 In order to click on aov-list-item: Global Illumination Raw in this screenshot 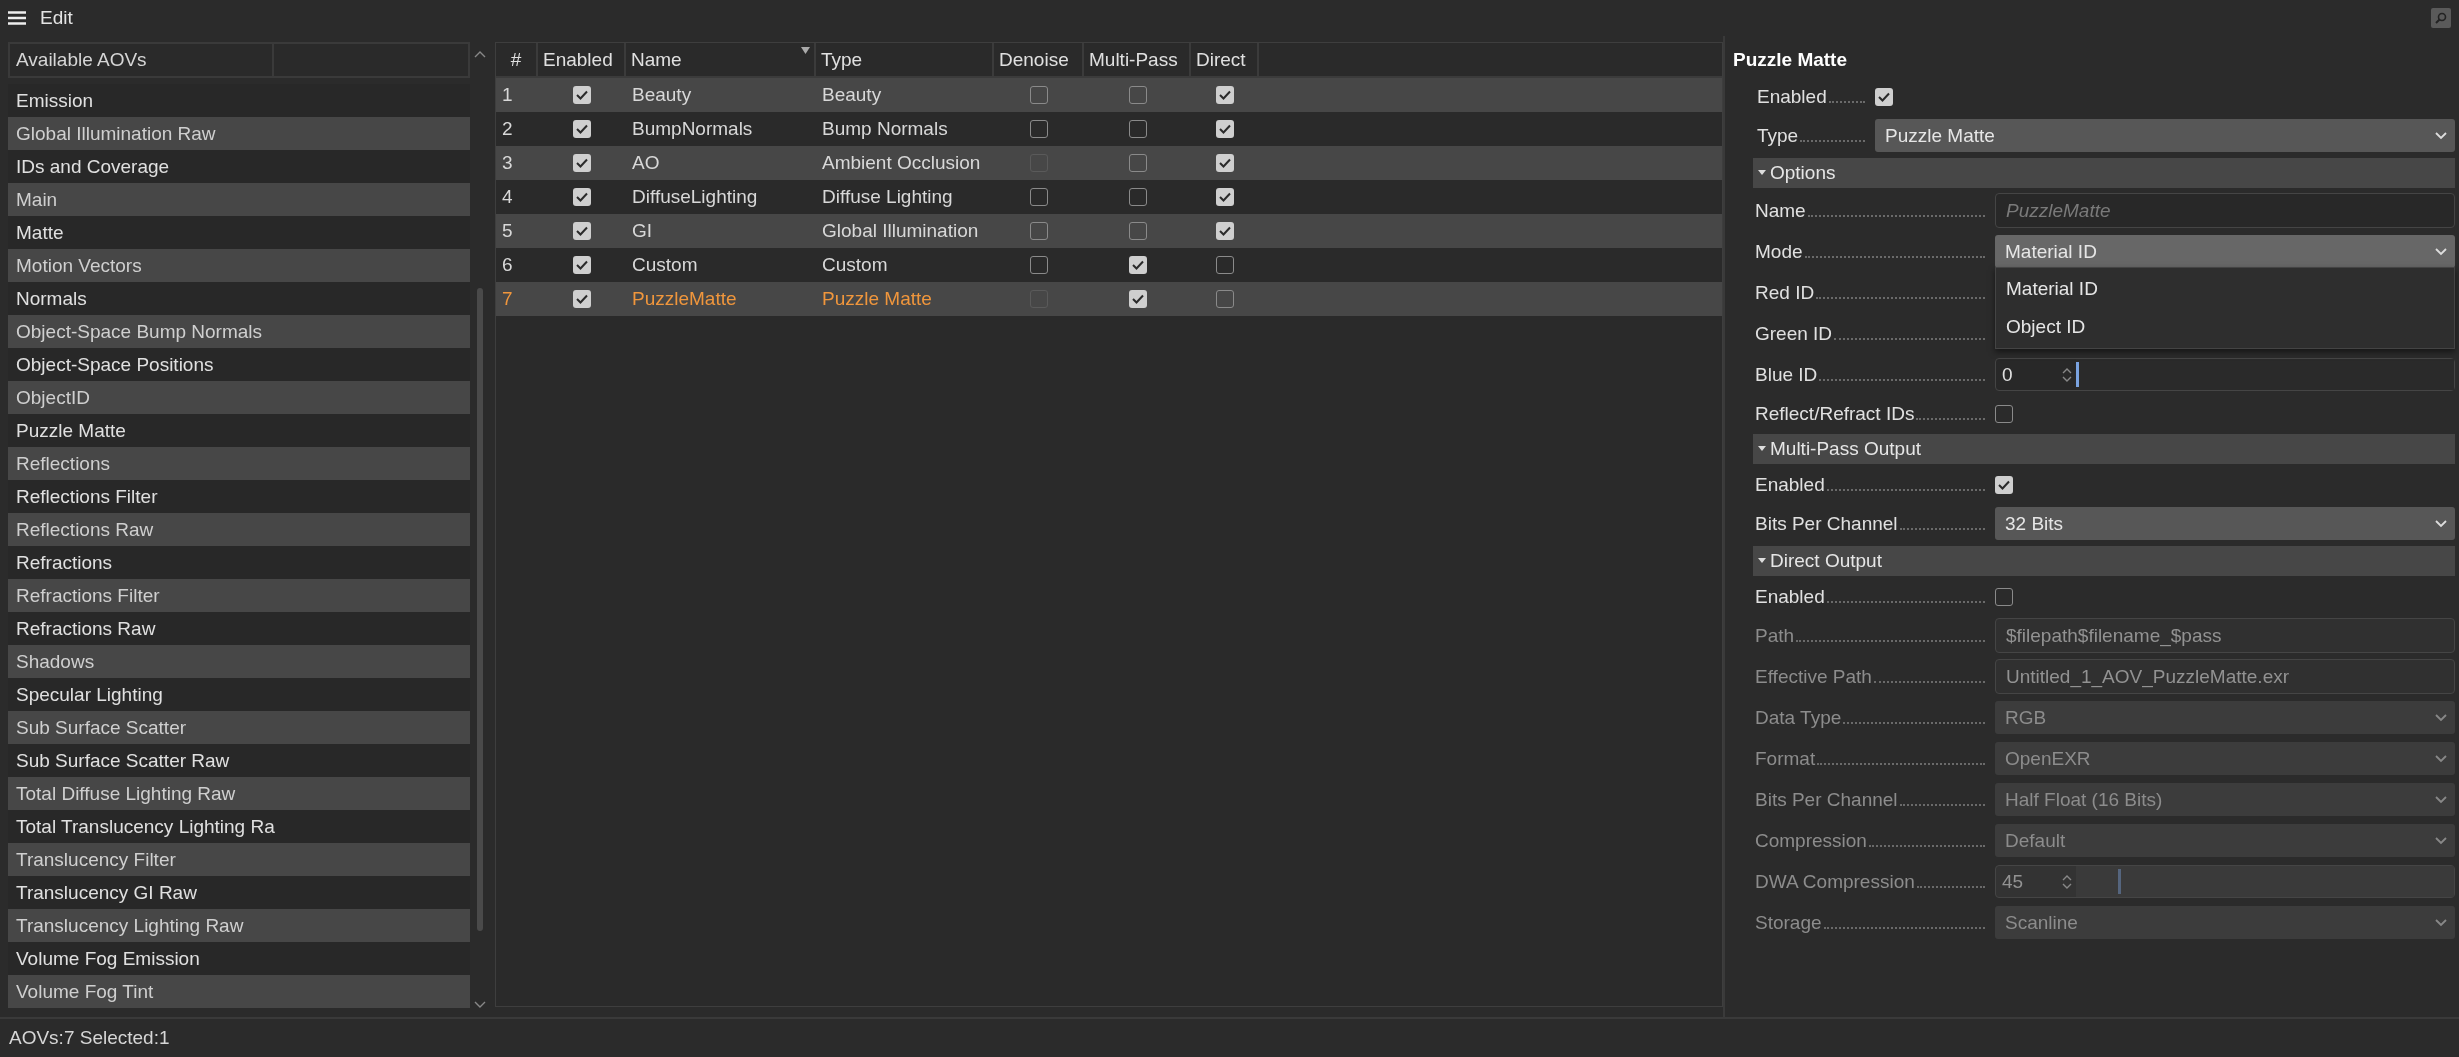, I will do `click(239, 133)`.